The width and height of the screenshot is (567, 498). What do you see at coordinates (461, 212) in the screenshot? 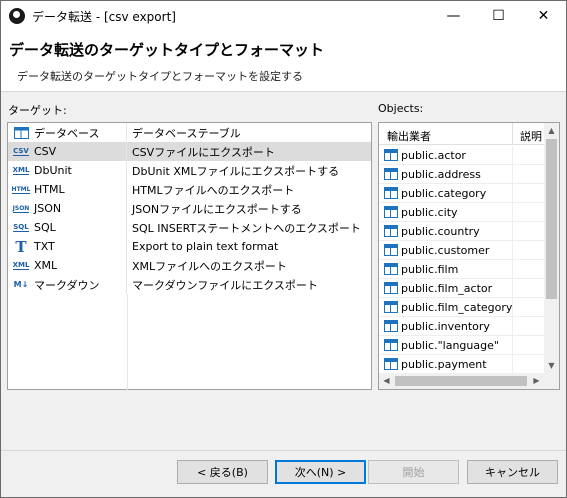
I see `object-row: public.city` at bounding box center [461, 212].